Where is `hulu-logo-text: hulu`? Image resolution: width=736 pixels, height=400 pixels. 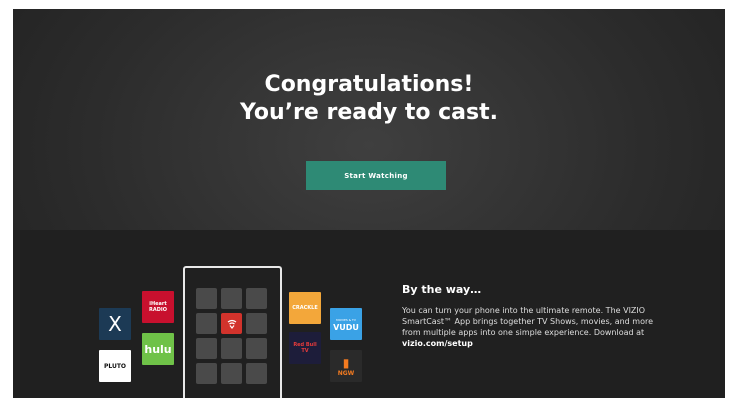
hulu-logo-text: hulu is located at coordinates (158, 349).